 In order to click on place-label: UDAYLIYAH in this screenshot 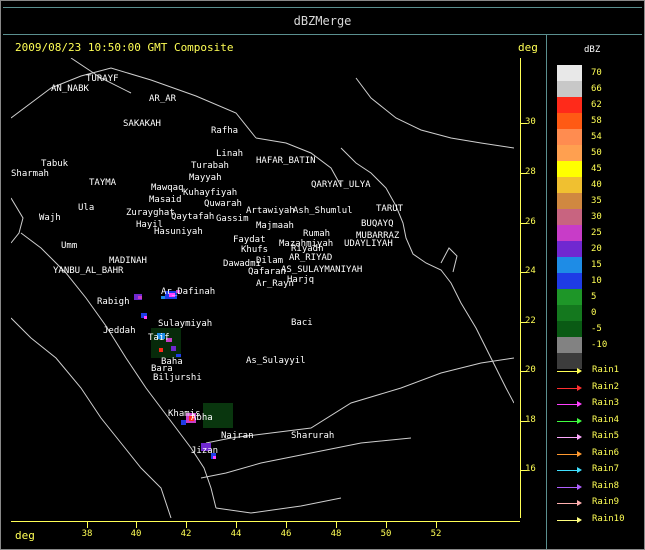, I will do `click(368, 244)`.